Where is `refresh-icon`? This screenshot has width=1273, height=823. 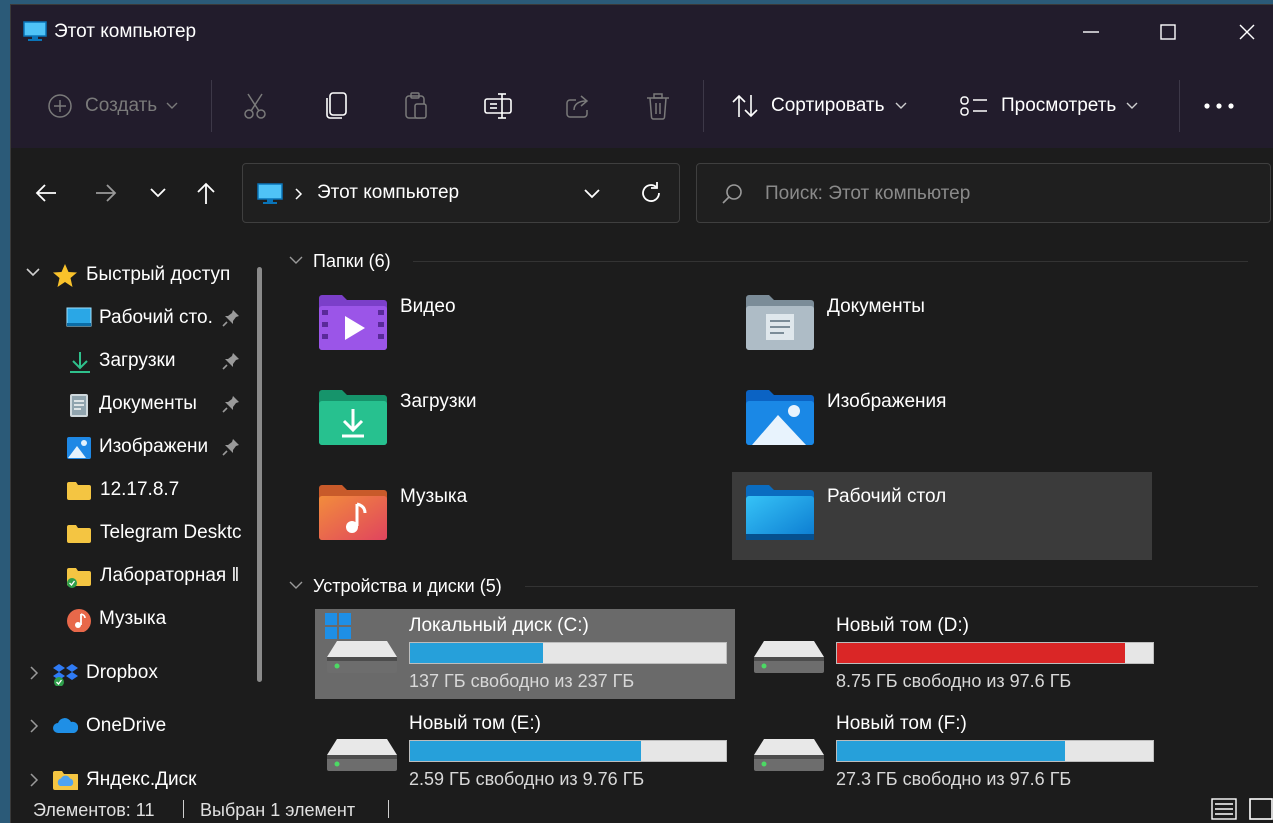
refresh-icon is located at coordinates (651, 193).